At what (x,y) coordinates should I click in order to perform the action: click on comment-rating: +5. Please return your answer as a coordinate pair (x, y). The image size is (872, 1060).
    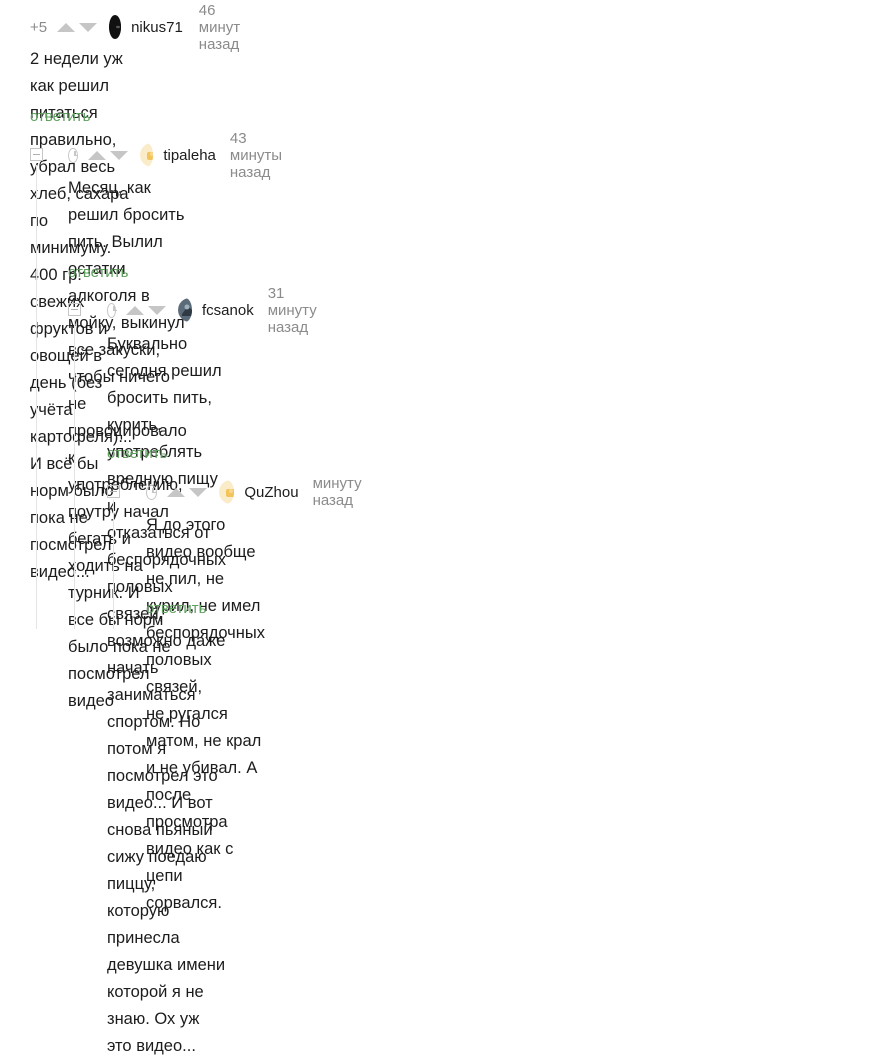
    Looking at the image, I should click on (39, 27).